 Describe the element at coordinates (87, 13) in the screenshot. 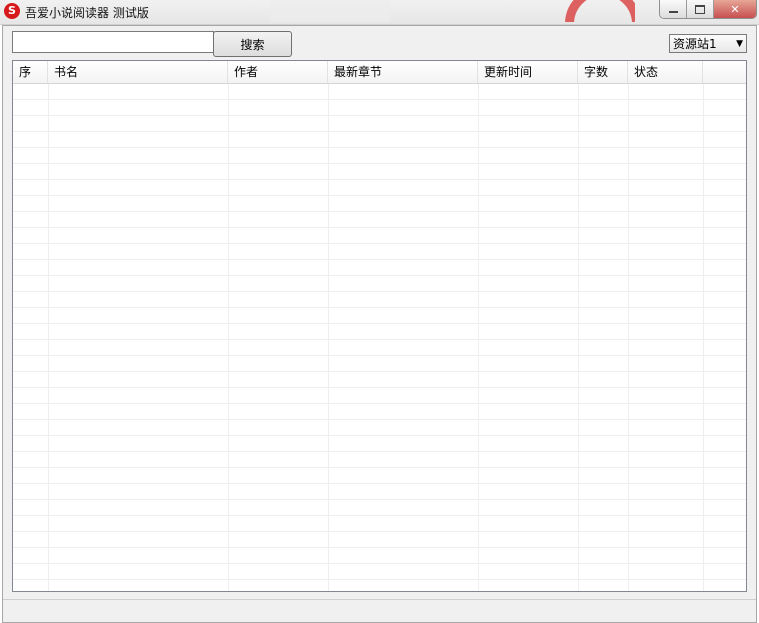

I see `window-title: 吾爱小说阅读器 测试版` at that location.